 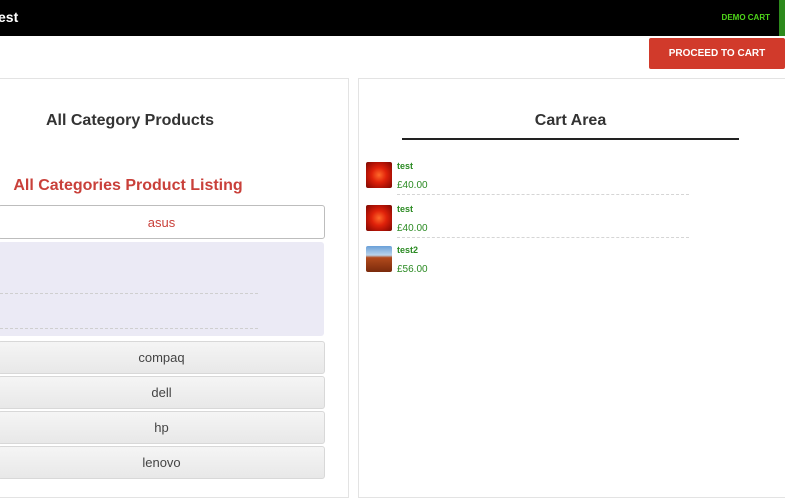 I want to click on top-navbar: est DEMO CART, so click(x=392, y=18).